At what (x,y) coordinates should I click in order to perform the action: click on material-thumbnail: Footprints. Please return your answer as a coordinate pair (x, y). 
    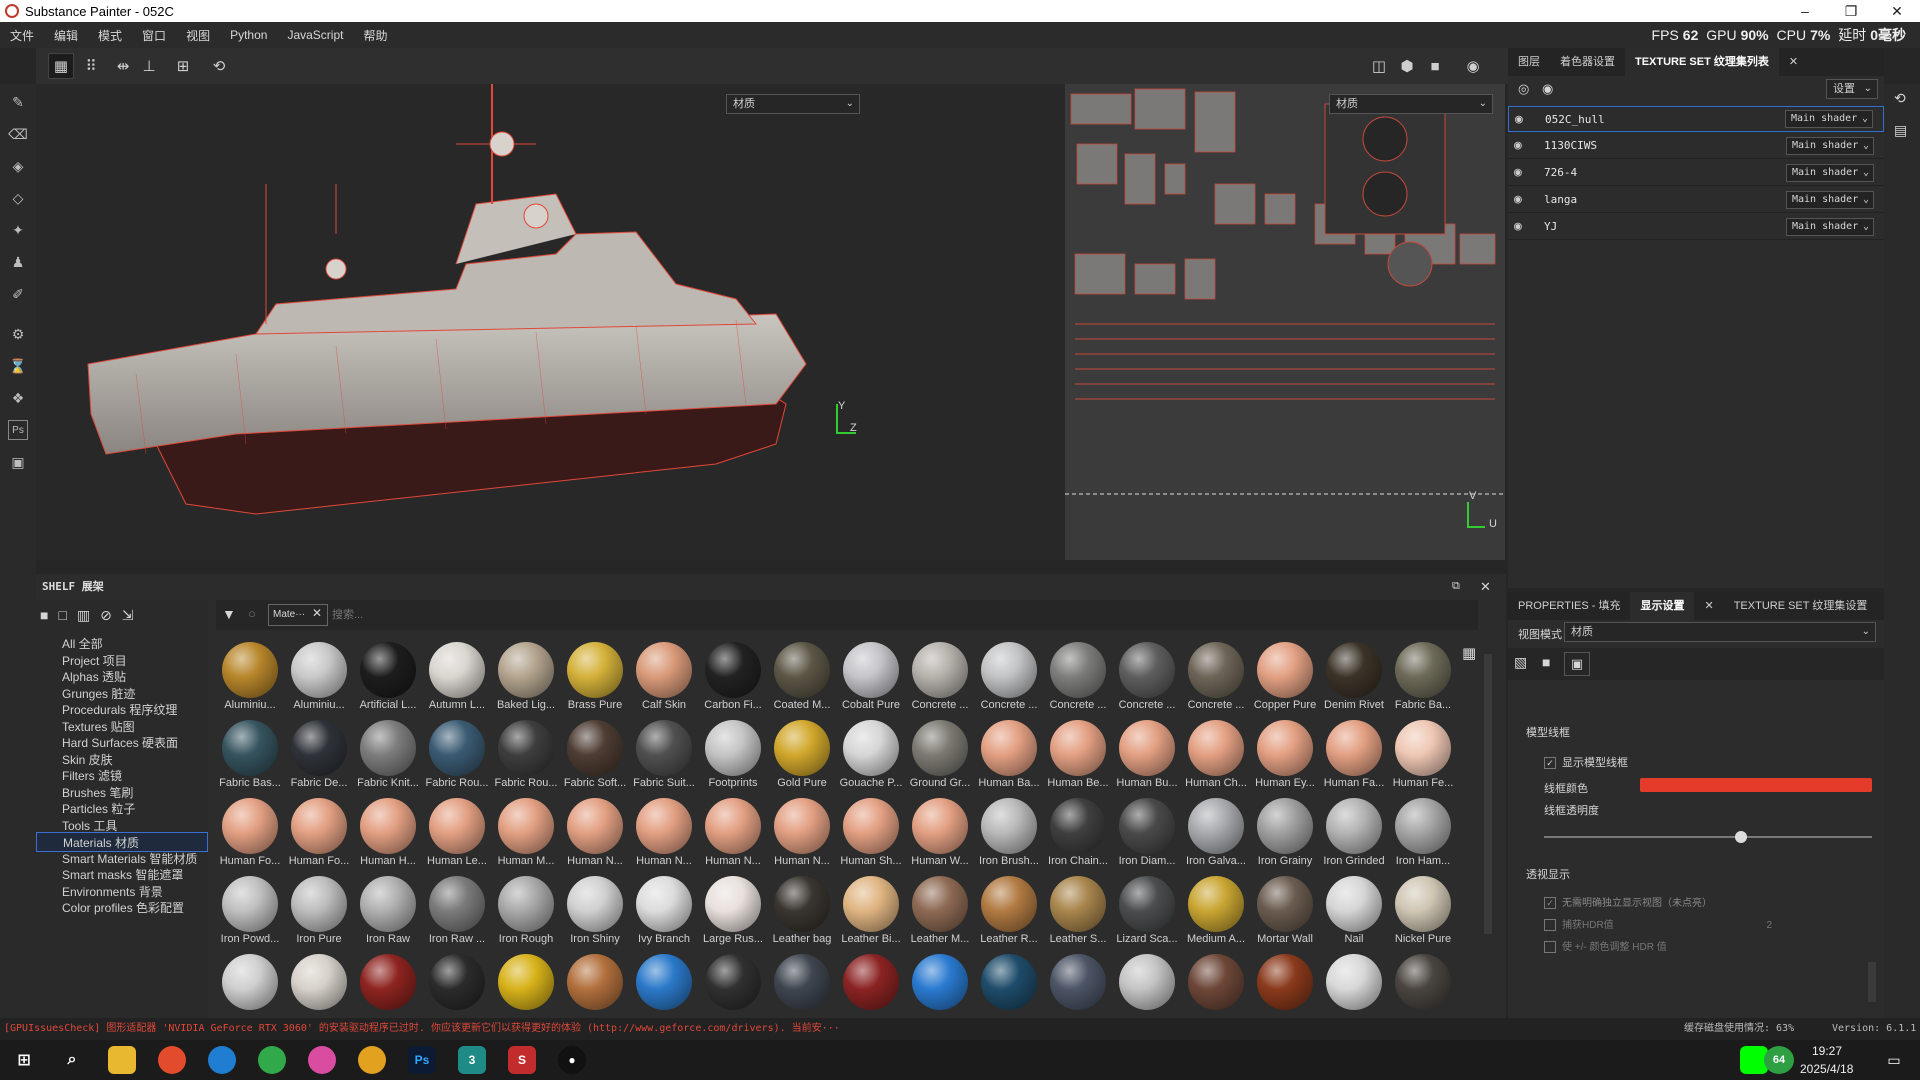
    Looking at the image, I should click on (733, 759).